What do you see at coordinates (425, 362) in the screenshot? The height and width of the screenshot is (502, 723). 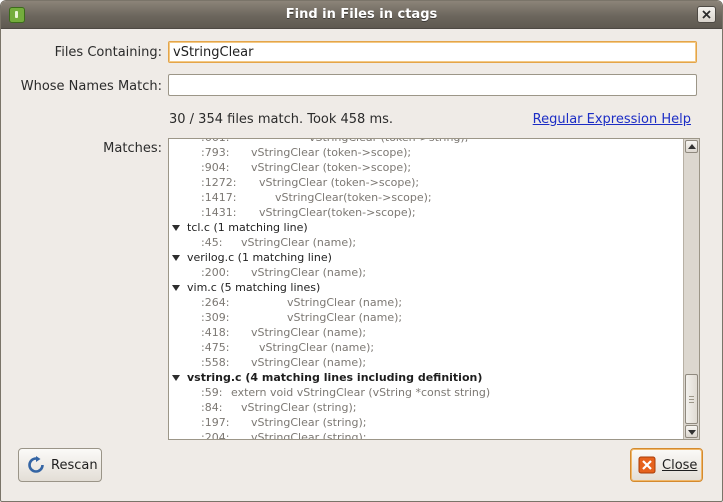 I see `match-row: :558: vStringClear (name);` at bounding box center [425, 362].